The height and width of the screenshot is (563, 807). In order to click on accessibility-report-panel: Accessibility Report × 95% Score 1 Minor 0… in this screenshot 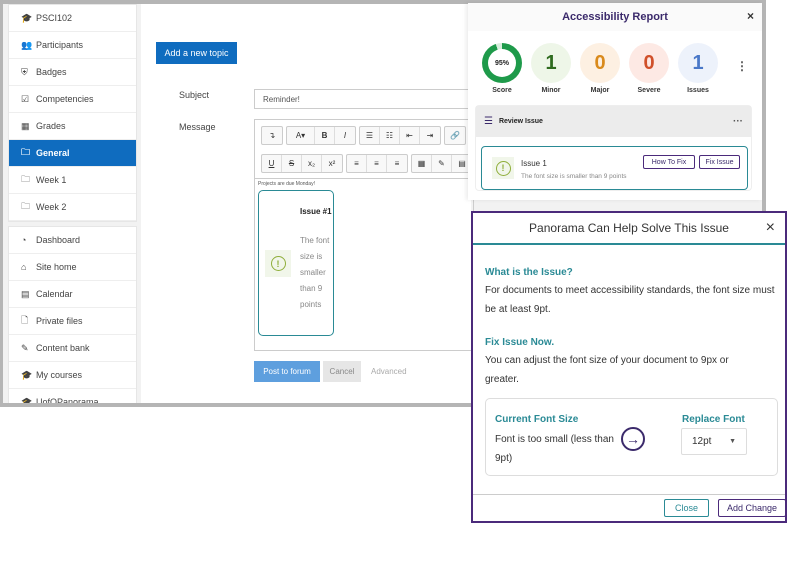, I will do `click(615, 101)`.